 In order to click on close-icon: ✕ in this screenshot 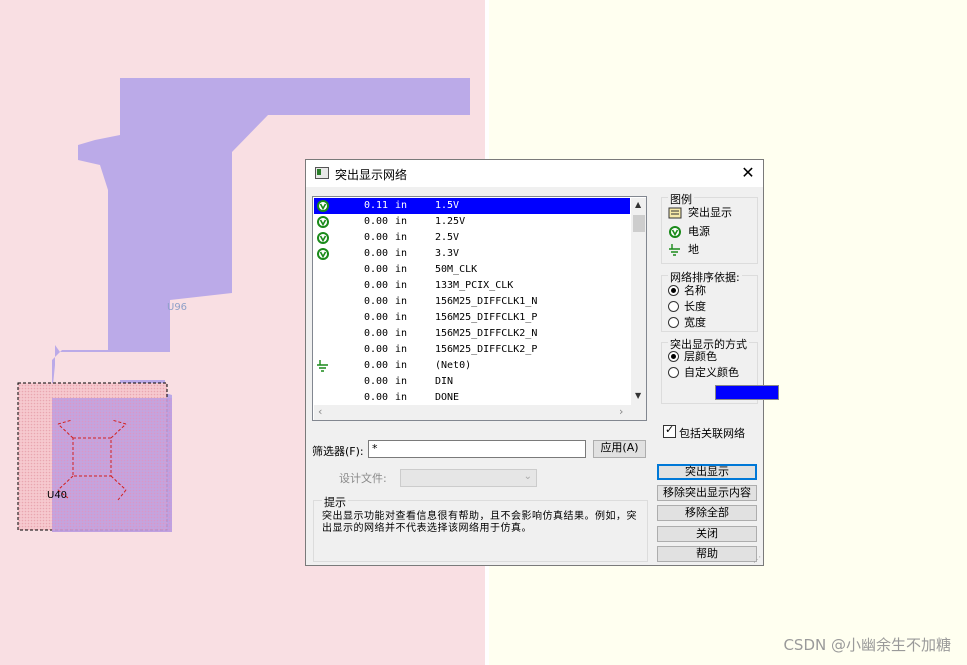, I will do `click(748, 172)`.